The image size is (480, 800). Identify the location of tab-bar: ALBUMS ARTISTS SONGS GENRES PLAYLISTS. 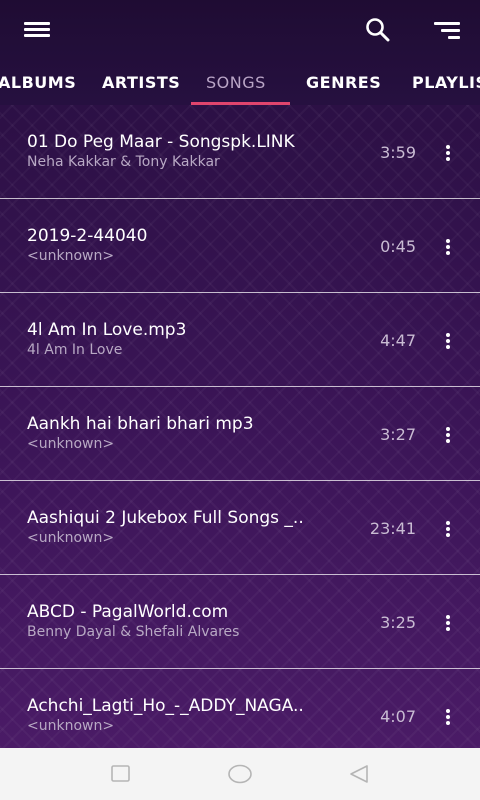
(240, 82).